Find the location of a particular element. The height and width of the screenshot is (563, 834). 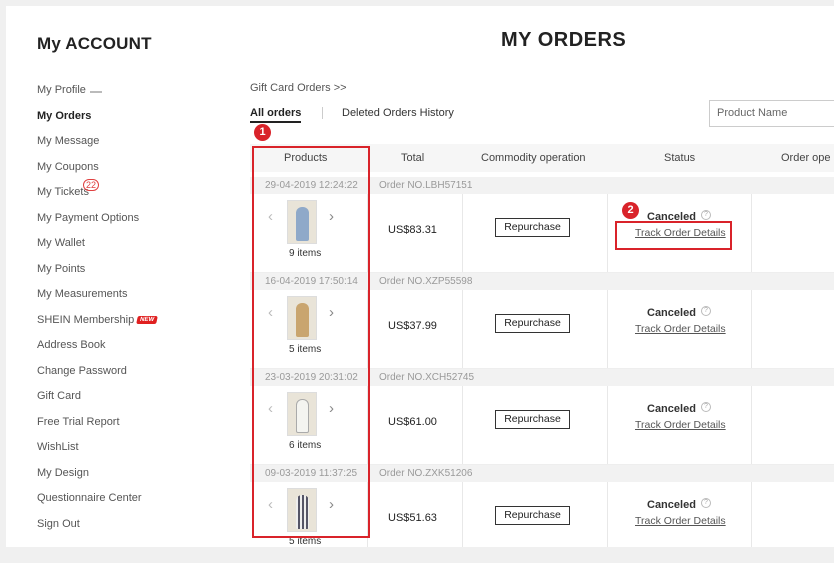

order-total: US$83.31 is located at coordinates (412, 230).